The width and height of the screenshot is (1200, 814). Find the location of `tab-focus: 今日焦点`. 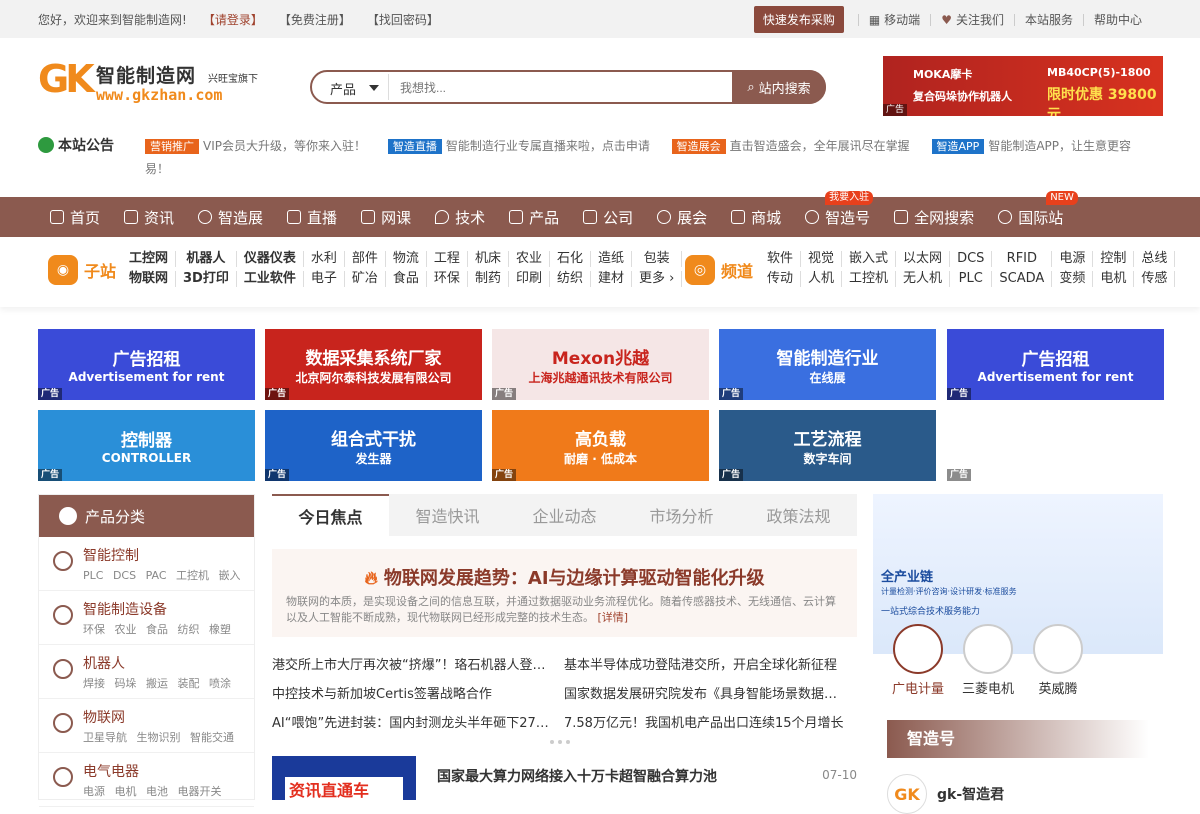

tab-focus: 今日焦点 is located at coordinates (330, 515).